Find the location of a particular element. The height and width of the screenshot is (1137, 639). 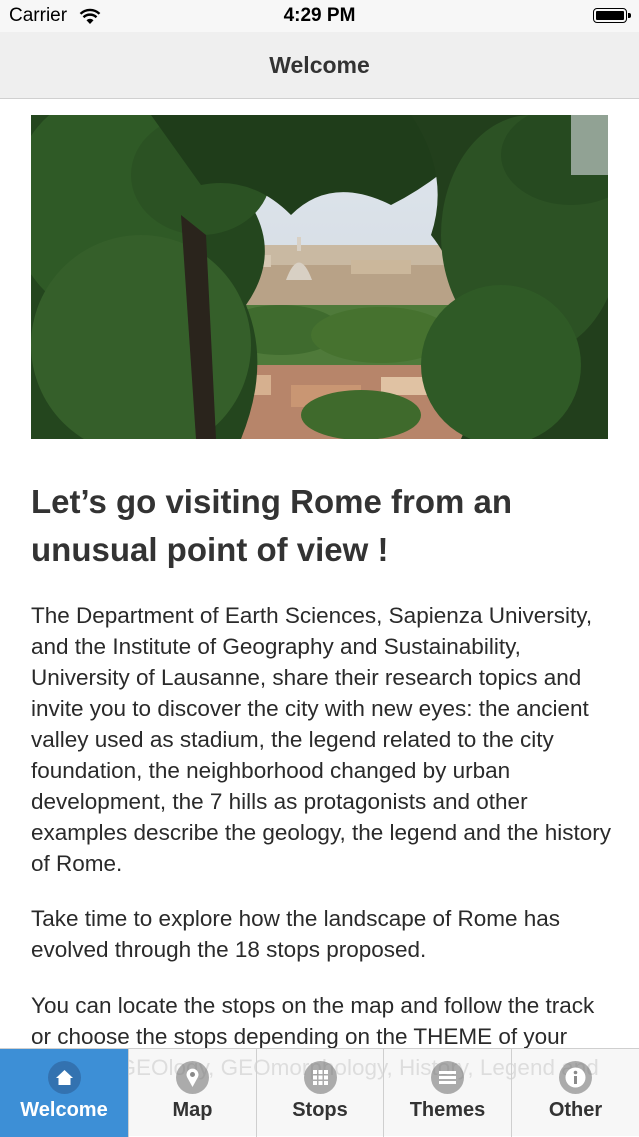

tab-other: Other is located at coordinates (575, 1093).